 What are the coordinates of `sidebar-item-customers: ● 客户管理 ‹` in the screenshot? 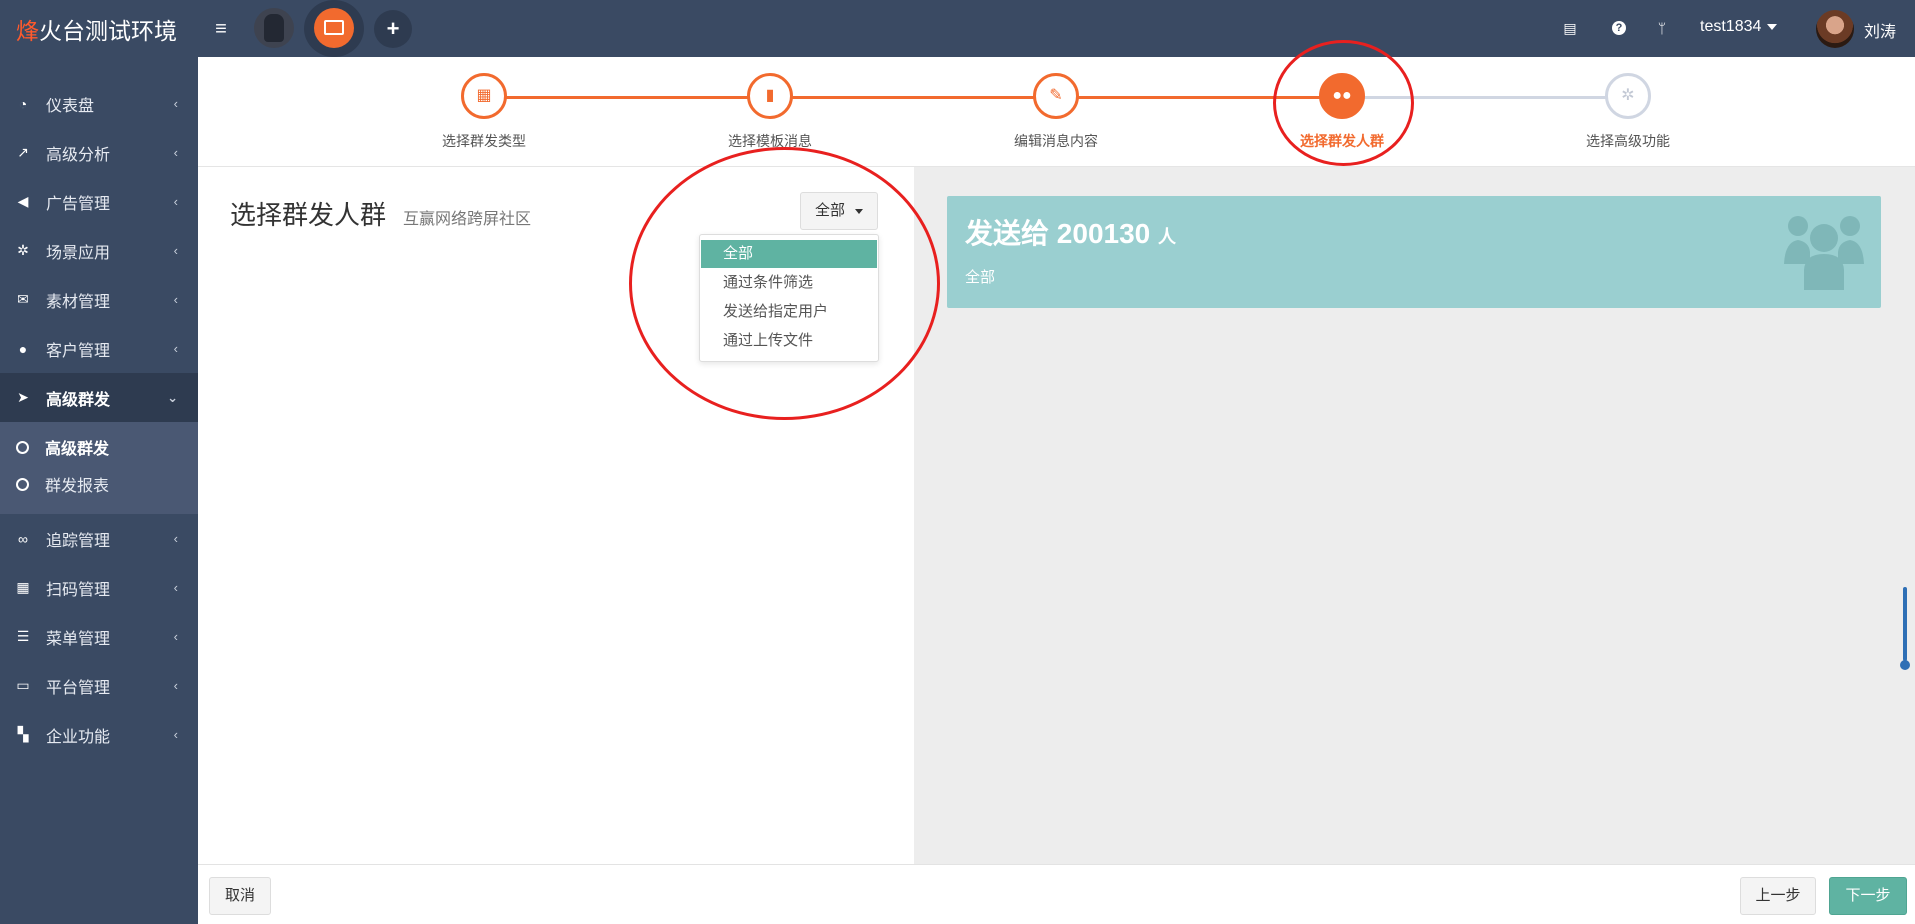 It's located at (99, 348).